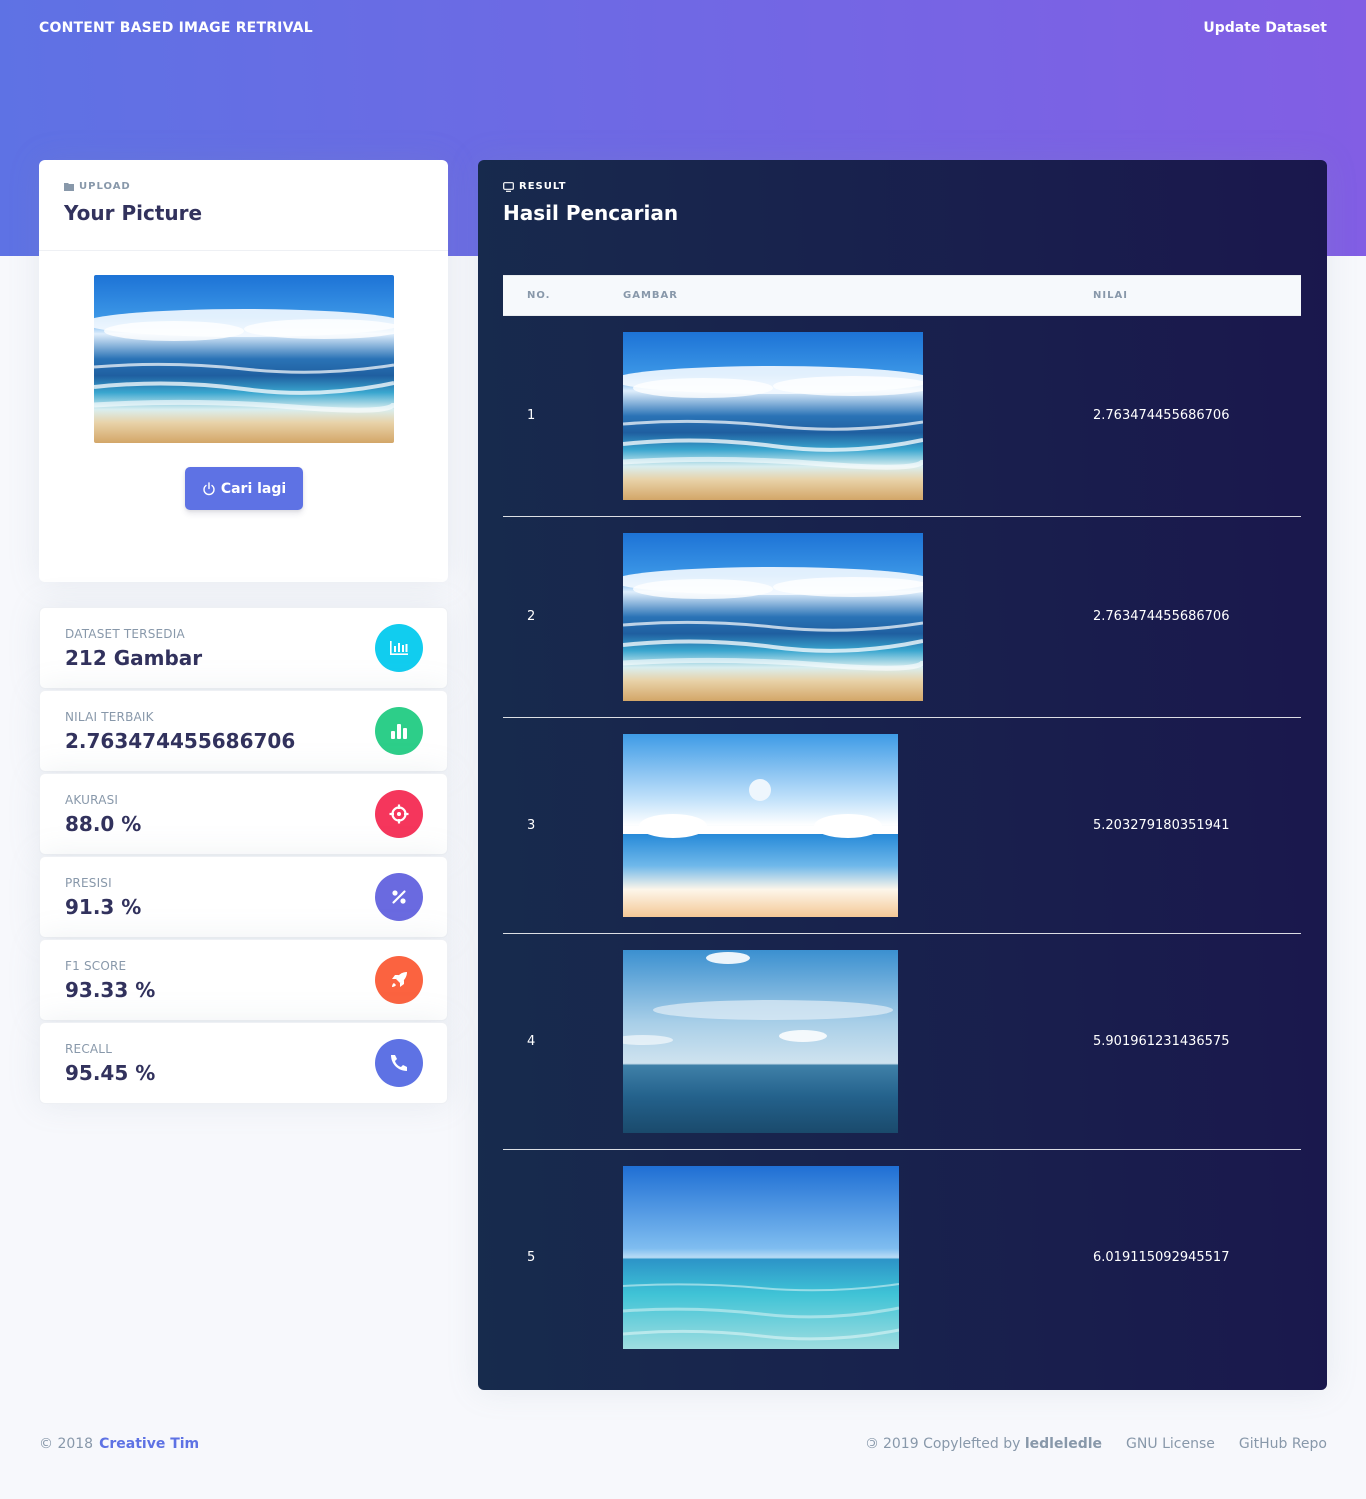 This screenshot has height=1499, width=1366. I want to click on brand-title: CONTENT BASED IMAGE RETRIVAL, so click(176, 28).